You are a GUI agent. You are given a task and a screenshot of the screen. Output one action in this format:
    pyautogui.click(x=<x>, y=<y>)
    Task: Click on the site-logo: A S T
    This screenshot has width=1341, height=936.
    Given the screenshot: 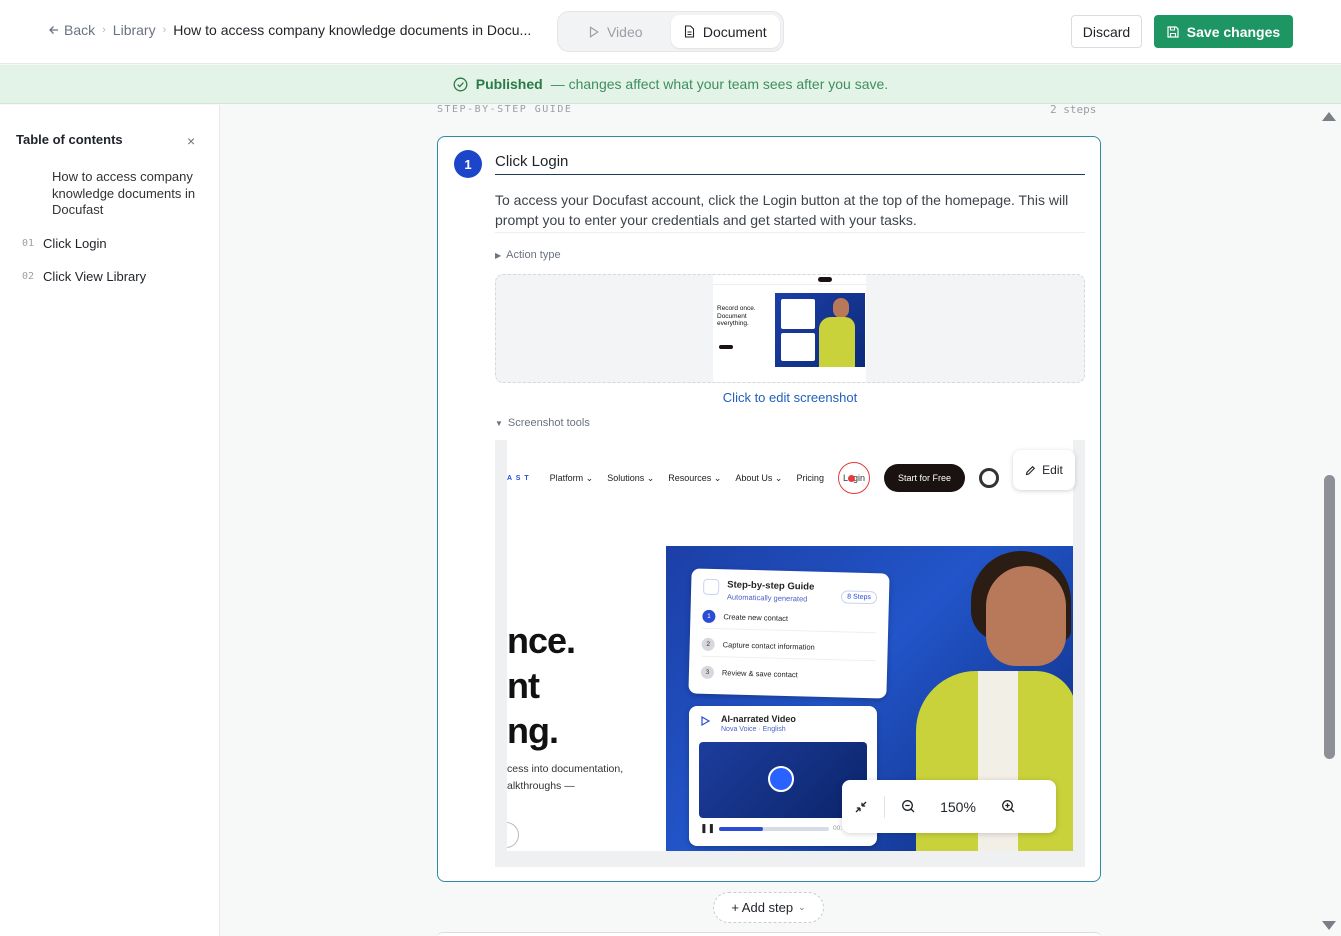 What is the action you would take?
    pyautogui.click(x=518, y=478)
    